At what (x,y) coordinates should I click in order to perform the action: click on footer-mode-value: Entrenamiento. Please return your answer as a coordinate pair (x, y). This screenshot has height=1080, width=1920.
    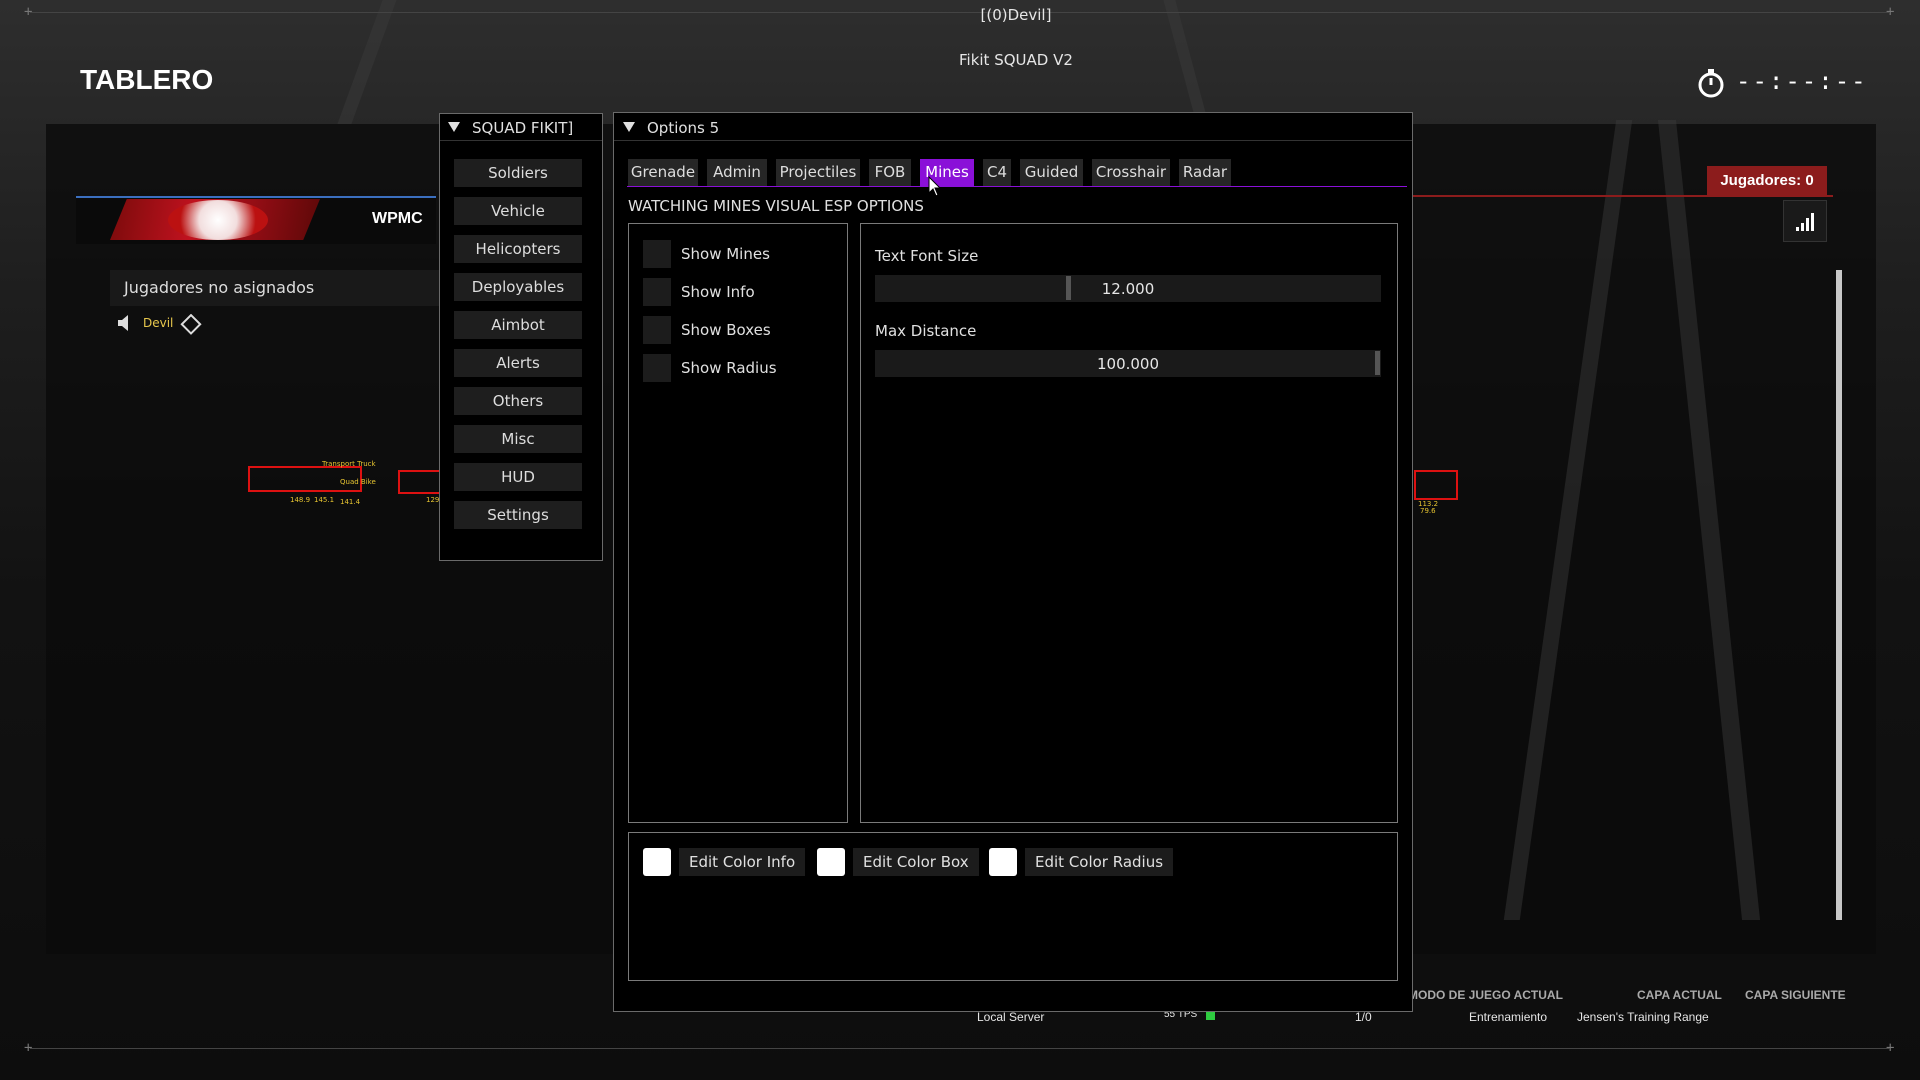
    Looking at the image, I should click on (1508, 1017).